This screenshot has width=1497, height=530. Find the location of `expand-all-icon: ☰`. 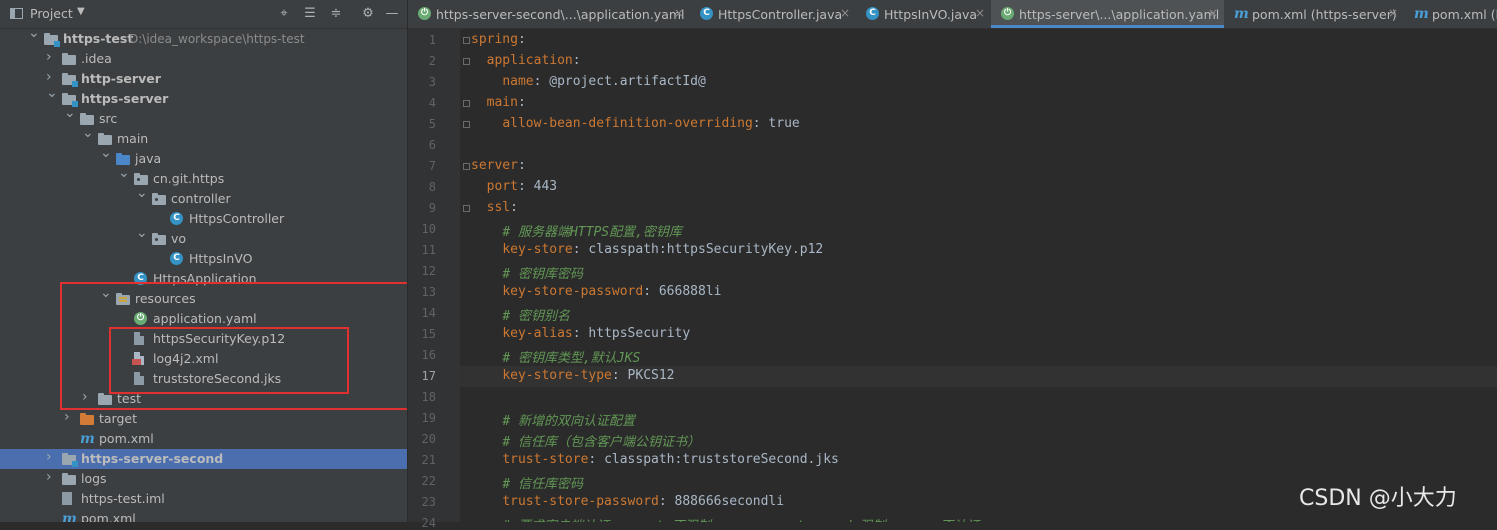

expand-all-icon: ☰ is located at coordinates (310, 14).